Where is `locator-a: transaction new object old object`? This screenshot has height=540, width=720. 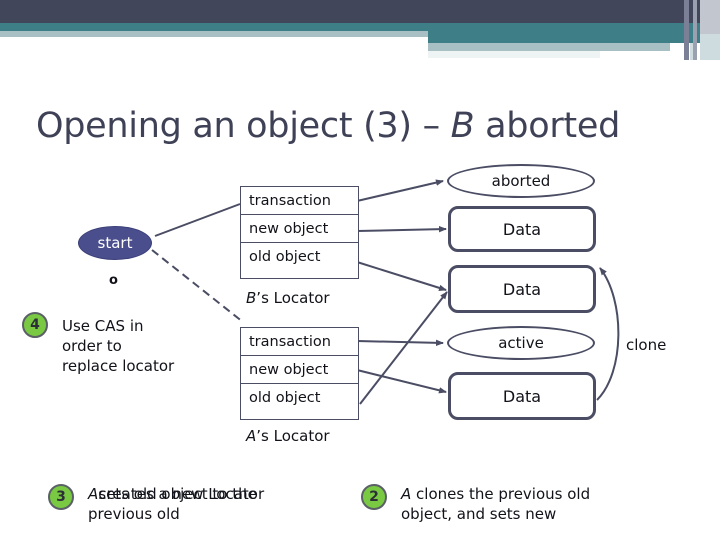 locator-a: transaction new object old object is located at coordinates (299, 373).